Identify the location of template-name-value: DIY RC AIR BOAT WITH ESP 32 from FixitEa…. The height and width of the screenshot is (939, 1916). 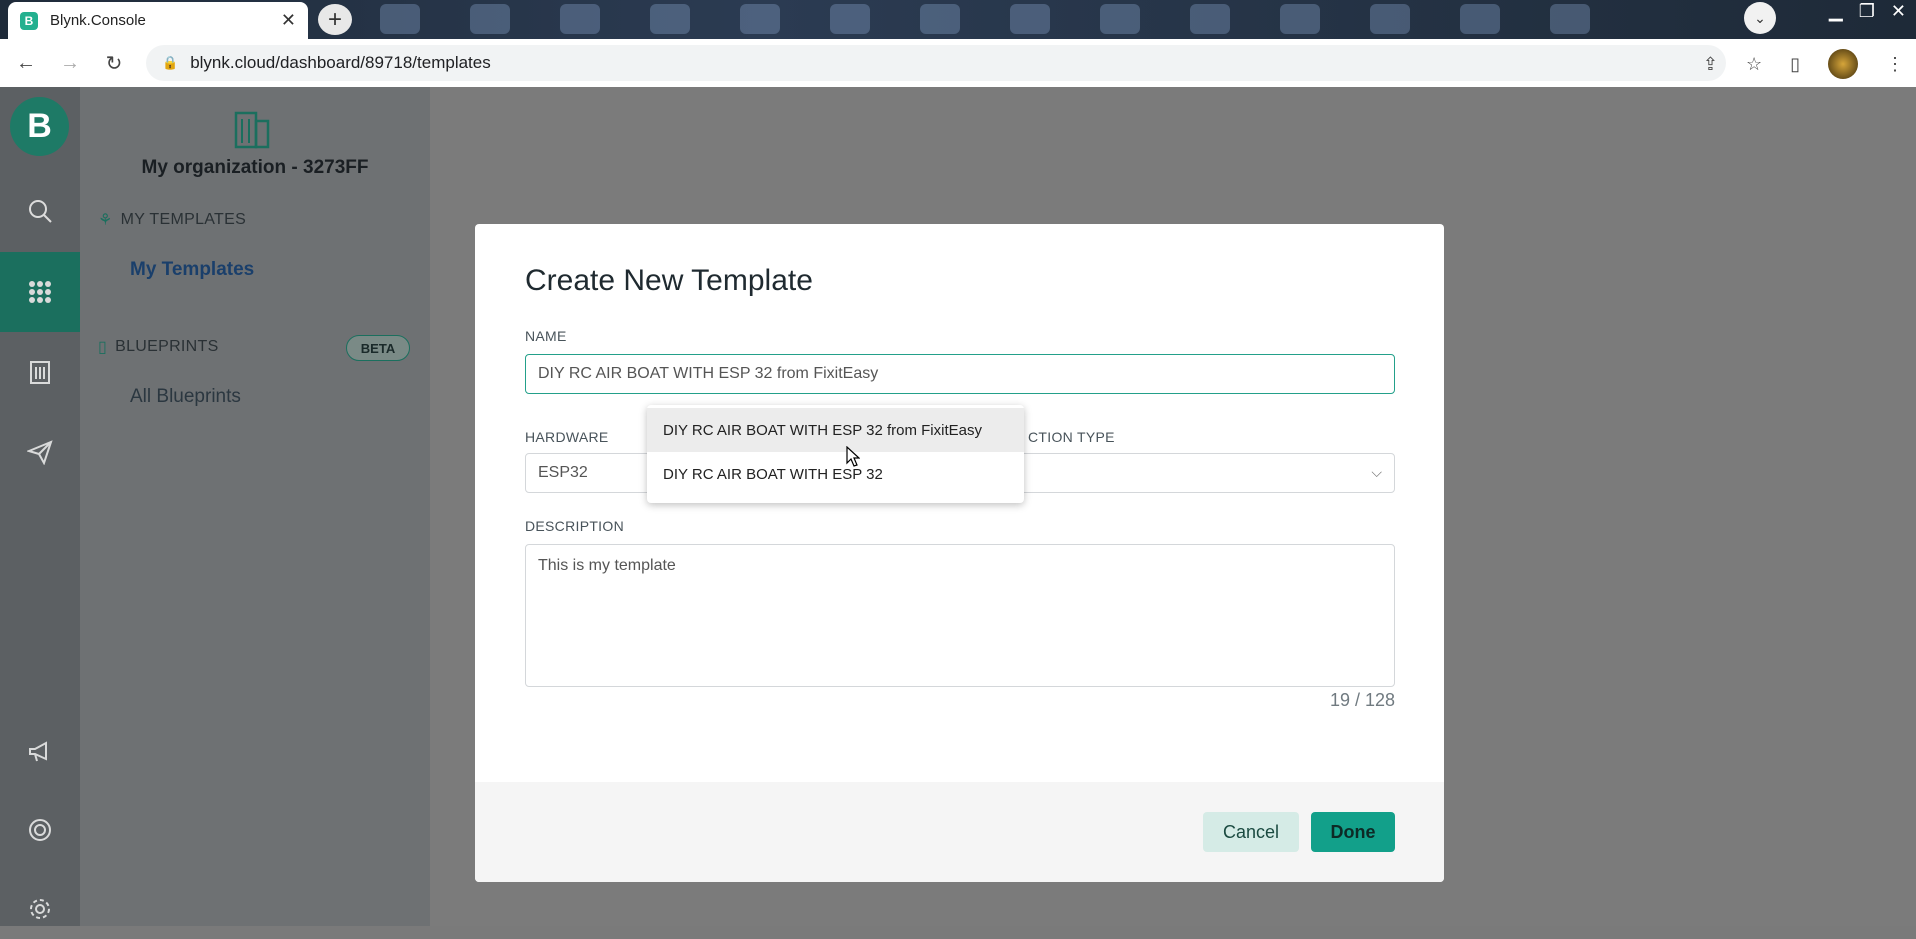
(708, 373).